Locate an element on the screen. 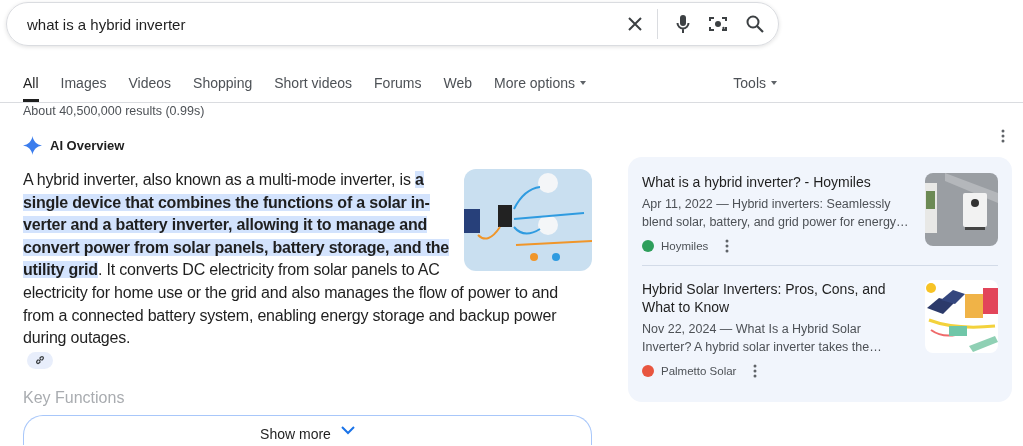 The width and height of the screenshot is (1023, 446). source-title: What is a hybrid inverter? - Hoymiles is located at coordinates (777, 182).